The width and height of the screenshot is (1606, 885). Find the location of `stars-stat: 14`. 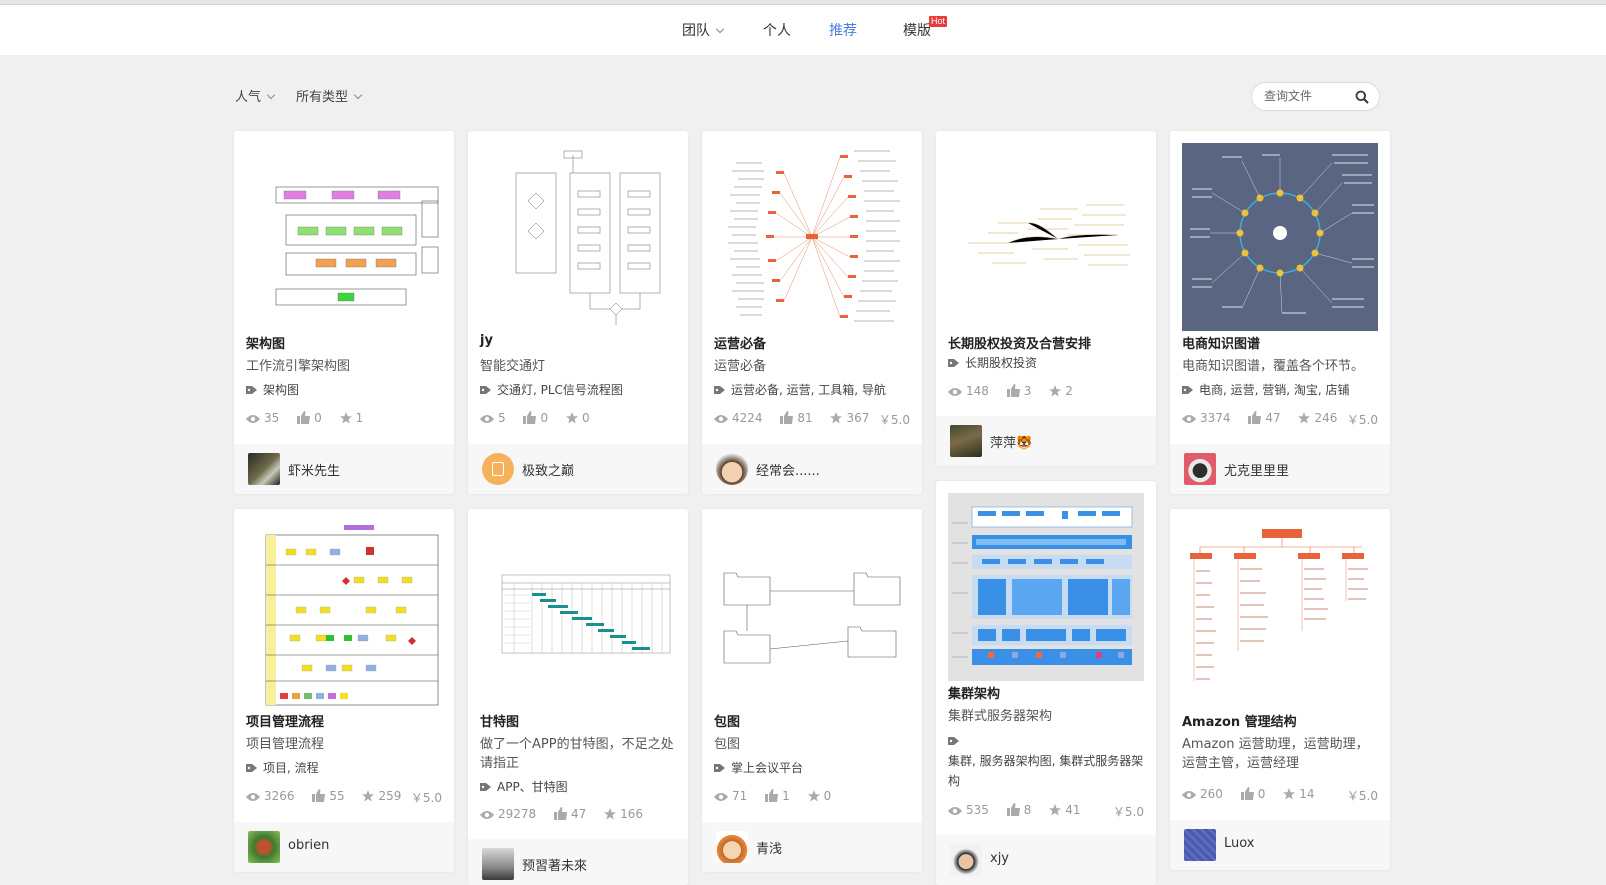

stars-stat: 14 is located at coordinates (1298, 794).